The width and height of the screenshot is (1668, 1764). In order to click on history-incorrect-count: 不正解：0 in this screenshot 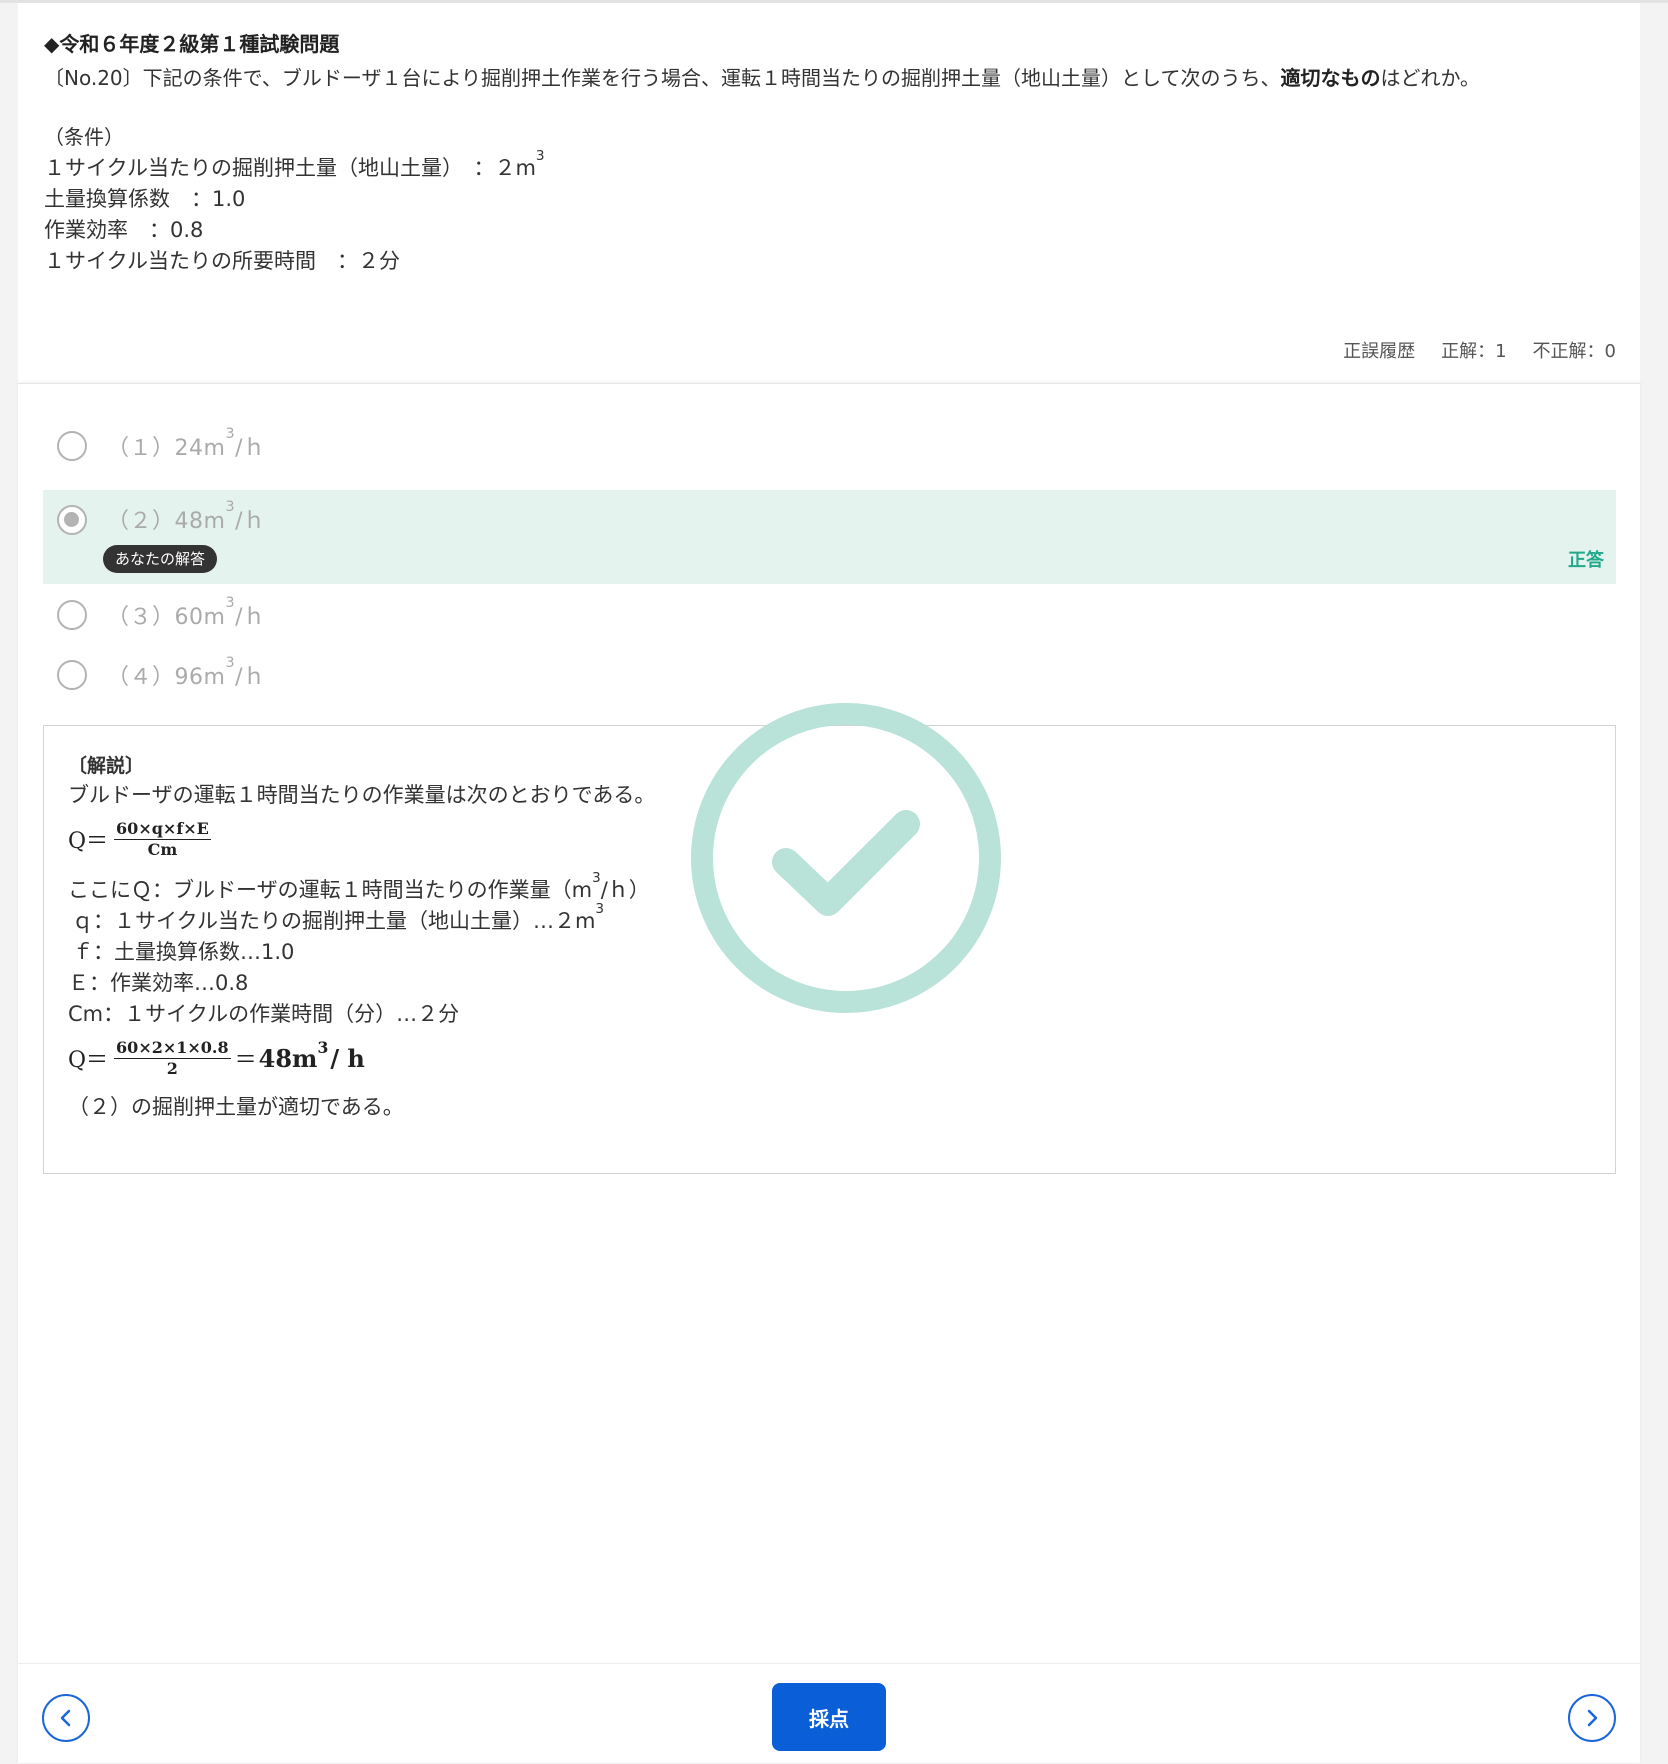, I will do `click(1574, 351)`.